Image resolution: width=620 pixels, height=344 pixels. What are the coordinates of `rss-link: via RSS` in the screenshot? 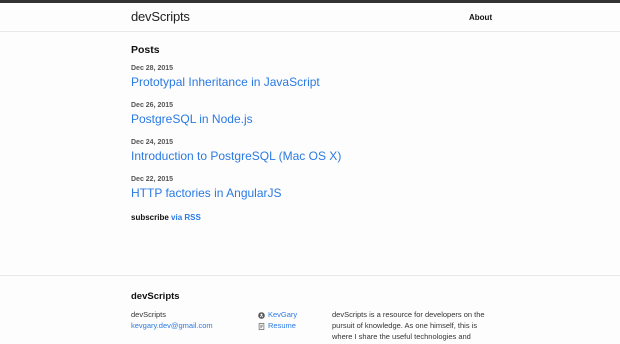 It's located at (186, 217).